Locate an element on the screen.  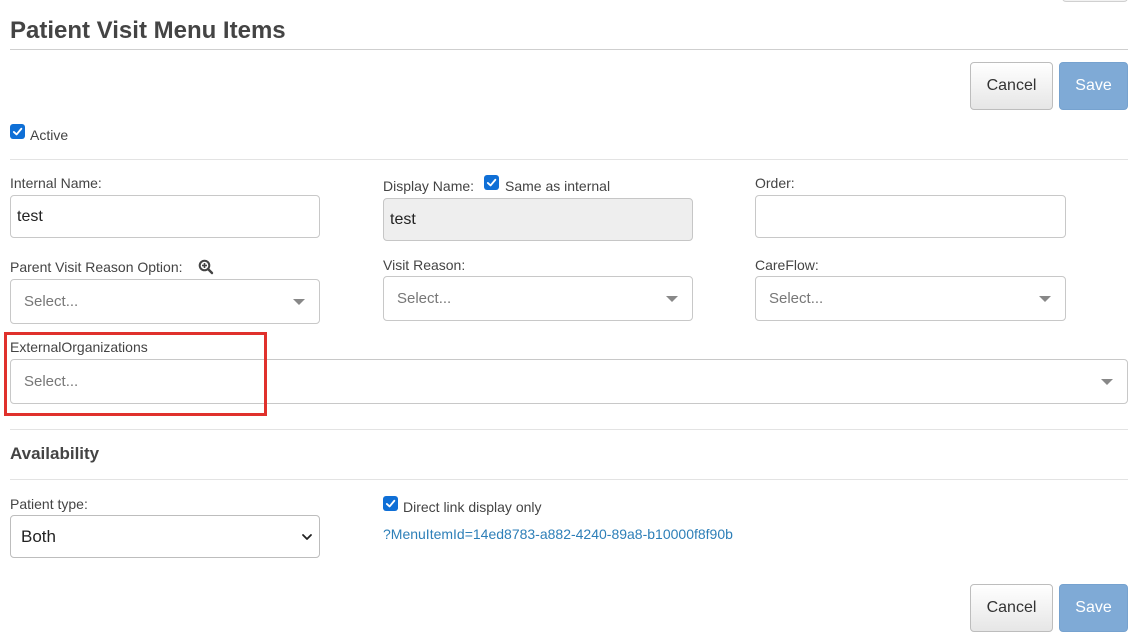
careflow-label: CareFlow: is located at coordinates (787, 265).